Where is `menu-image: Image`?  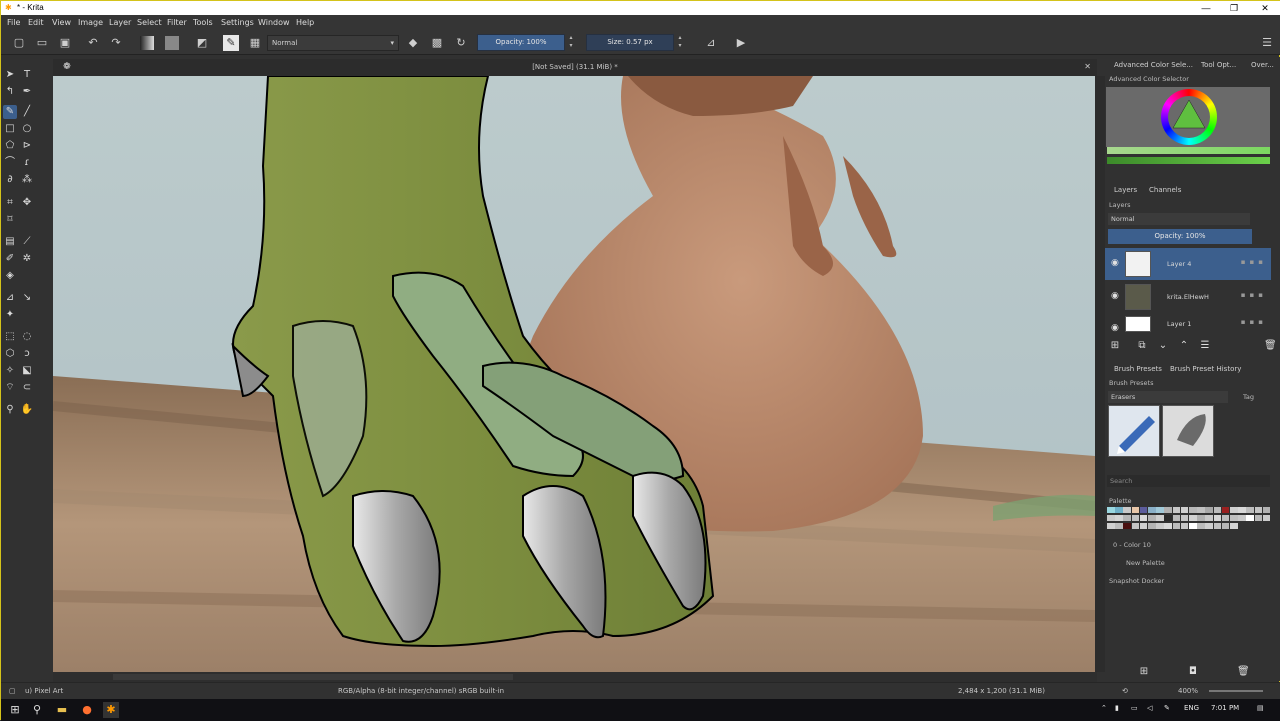
menu-image: Image is located at coordinates (90, 22).